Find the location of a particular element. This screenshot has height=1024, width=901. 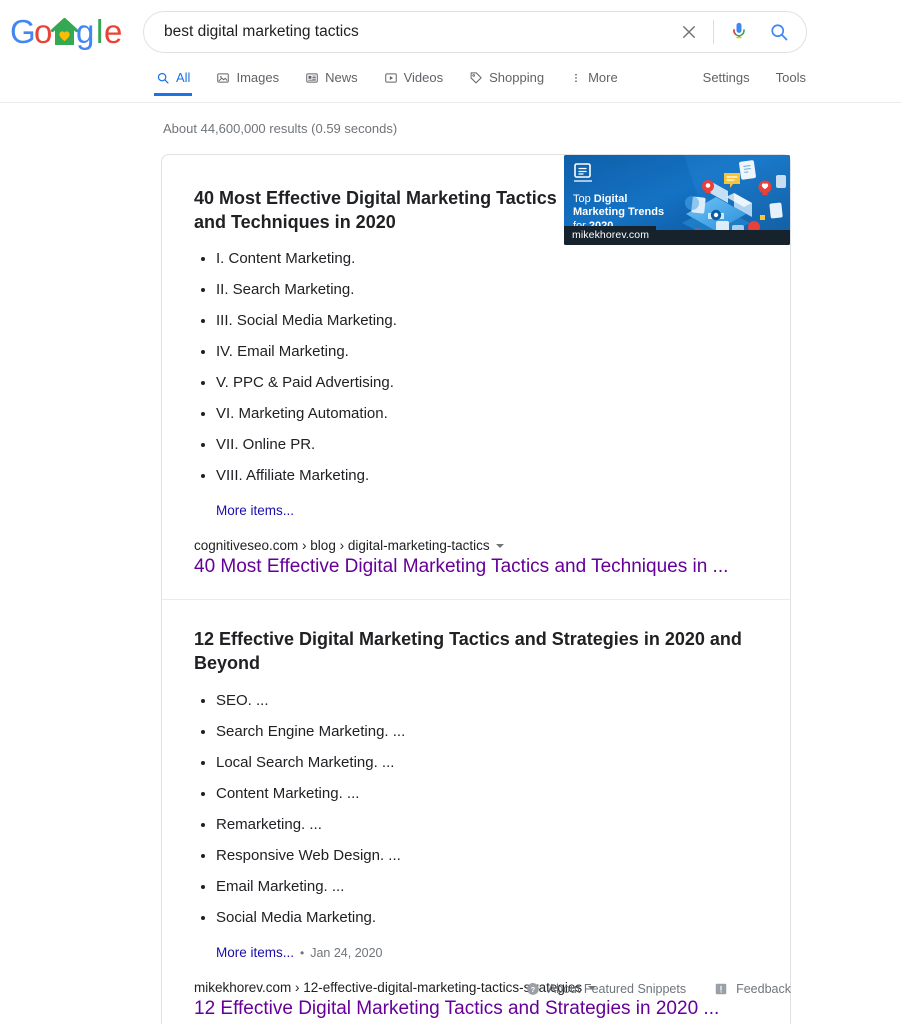

about-featured-snippets-label: About Featured Snippets is located at coordinates (617, 989).